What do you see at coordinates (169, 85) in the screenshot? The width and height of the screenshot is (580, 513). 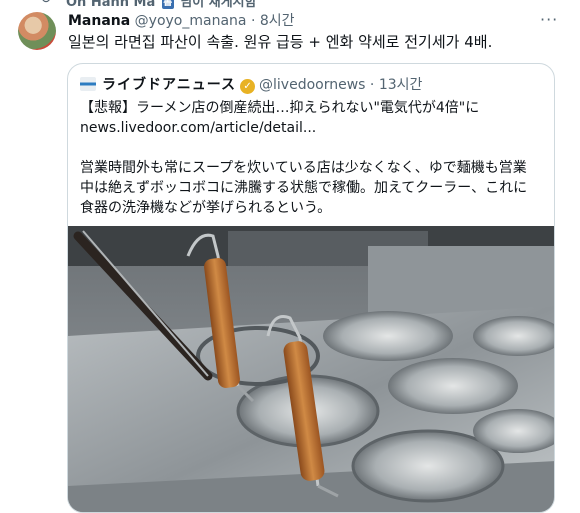 I see `quoted-source-name: ライブドアニュース` at bounding box center [169, 85].